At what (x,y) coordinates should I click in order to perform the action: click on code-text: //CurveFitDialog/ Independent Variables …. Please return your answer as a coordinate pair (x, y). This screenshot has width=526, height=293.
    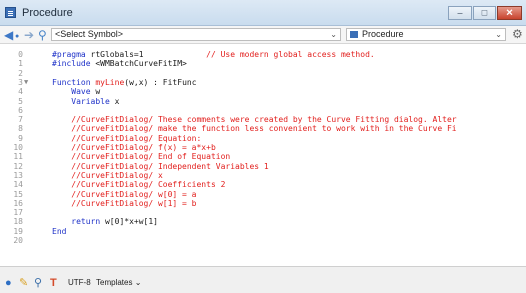
    Looking at the image, I should click on (160, 166).